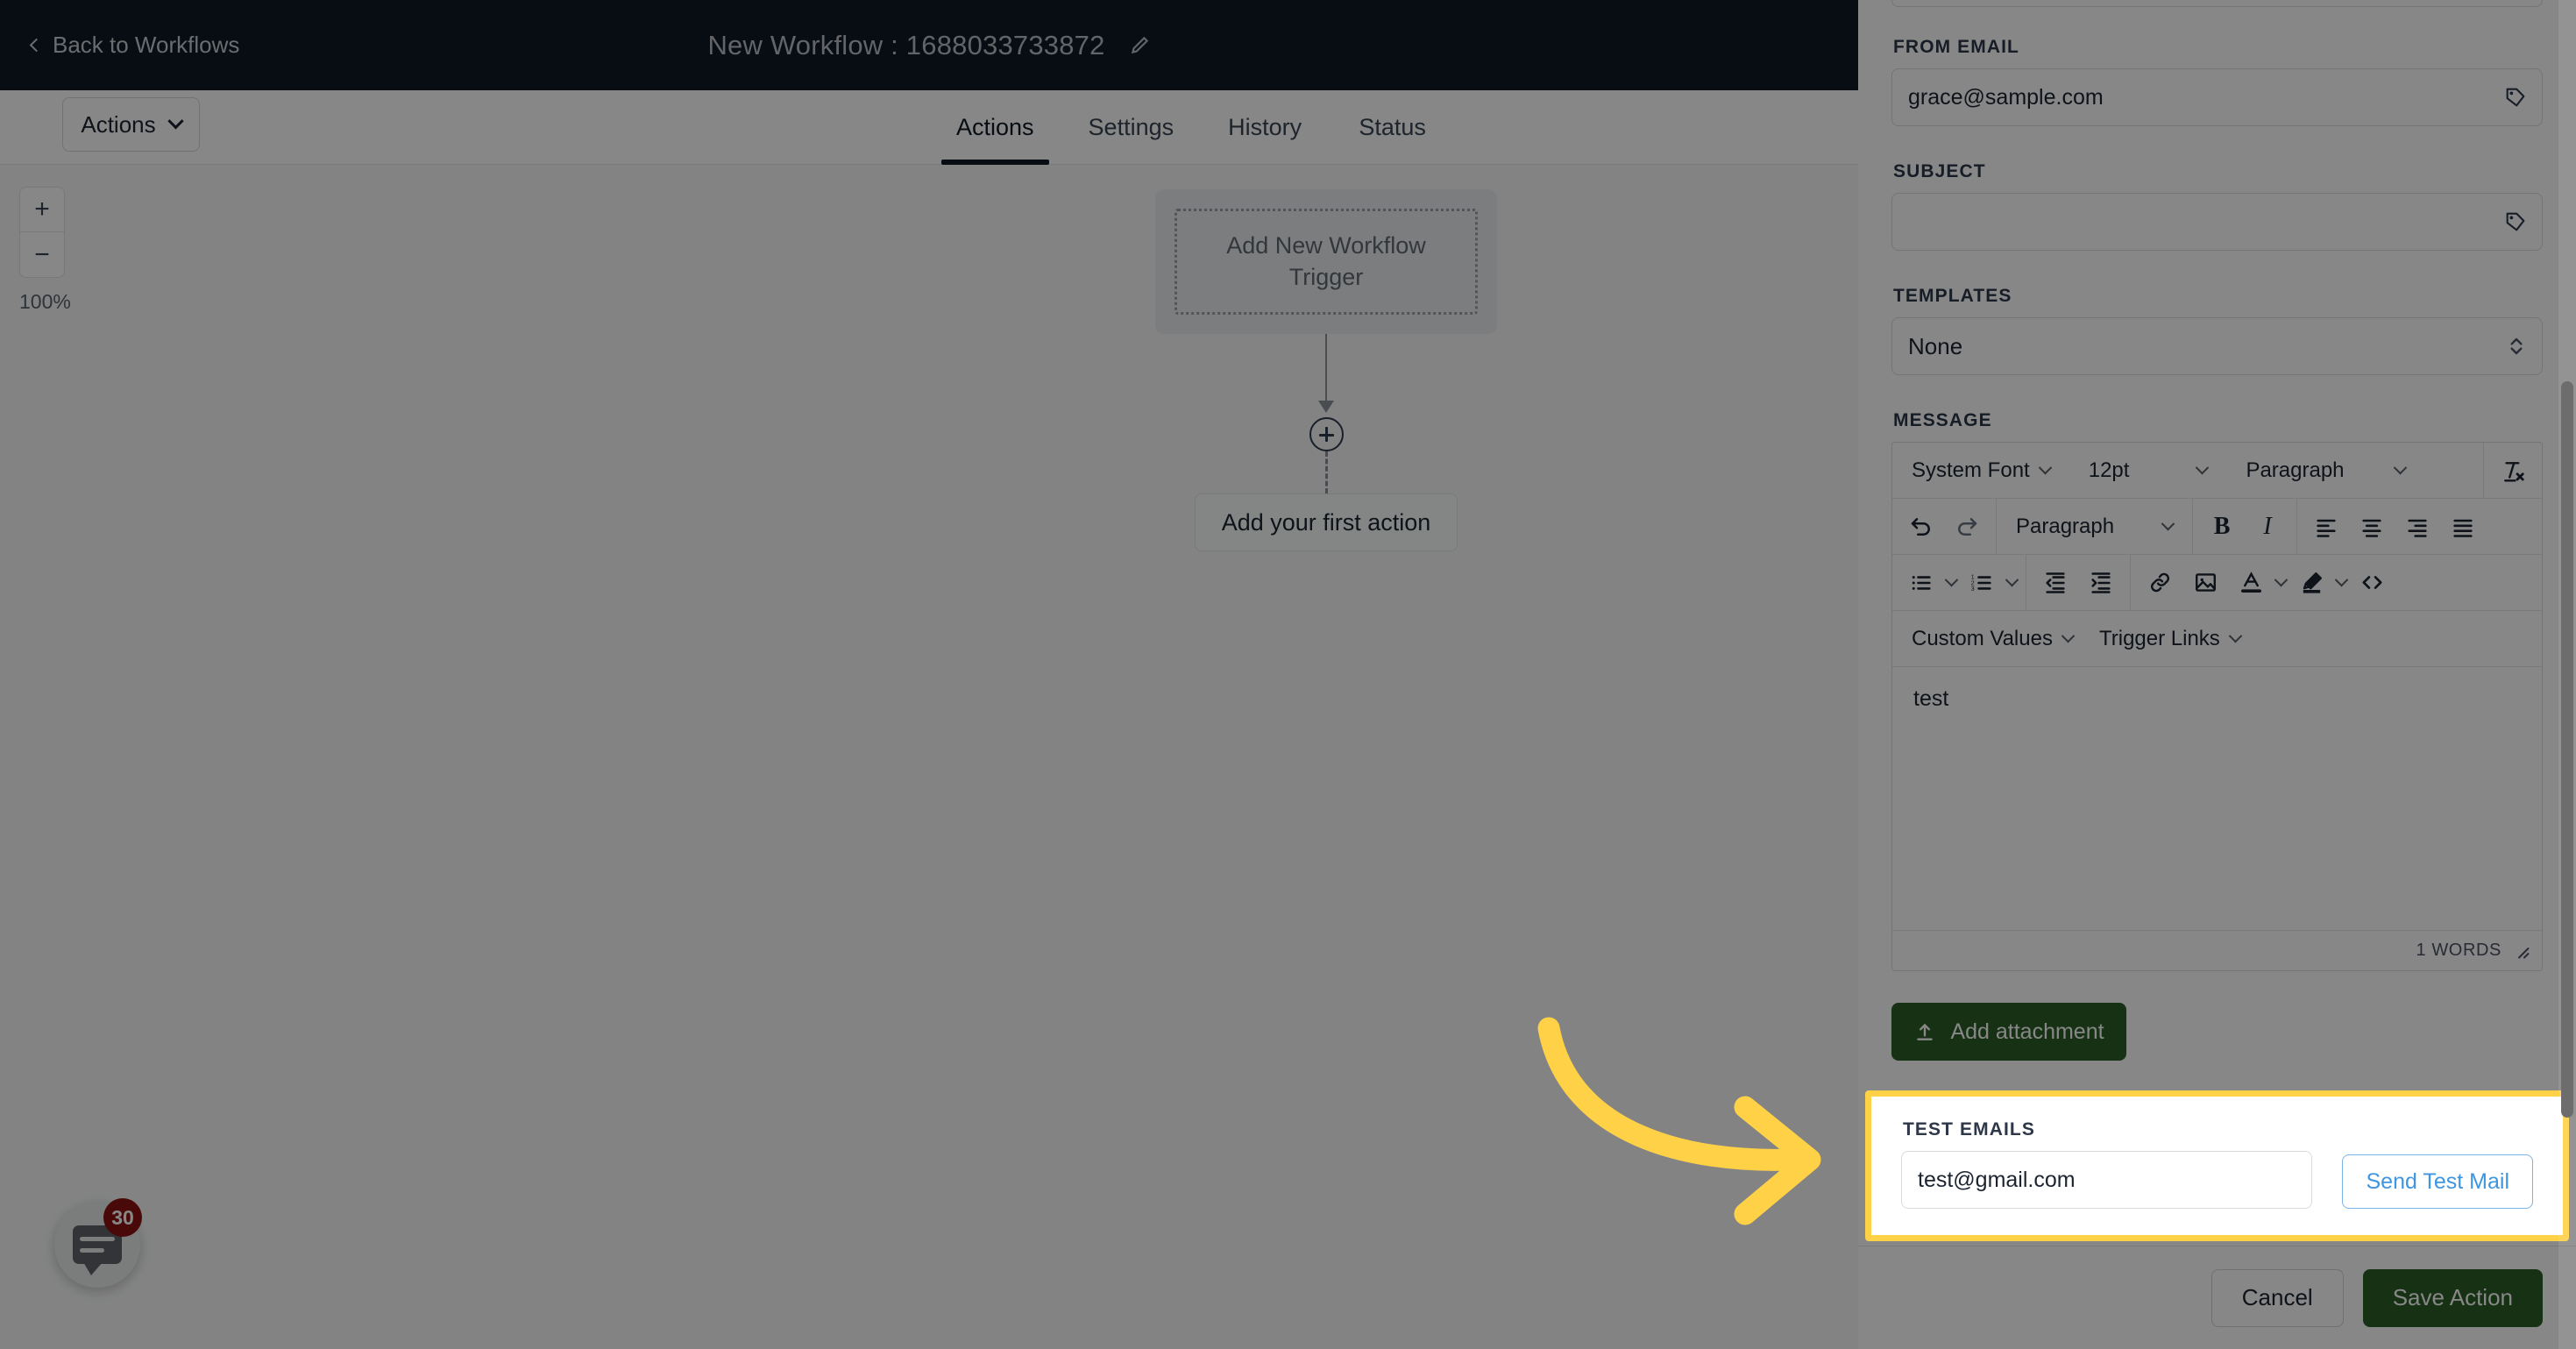  I want to click on panel-footer: Cancel Save Action, so click(2217, 1297).